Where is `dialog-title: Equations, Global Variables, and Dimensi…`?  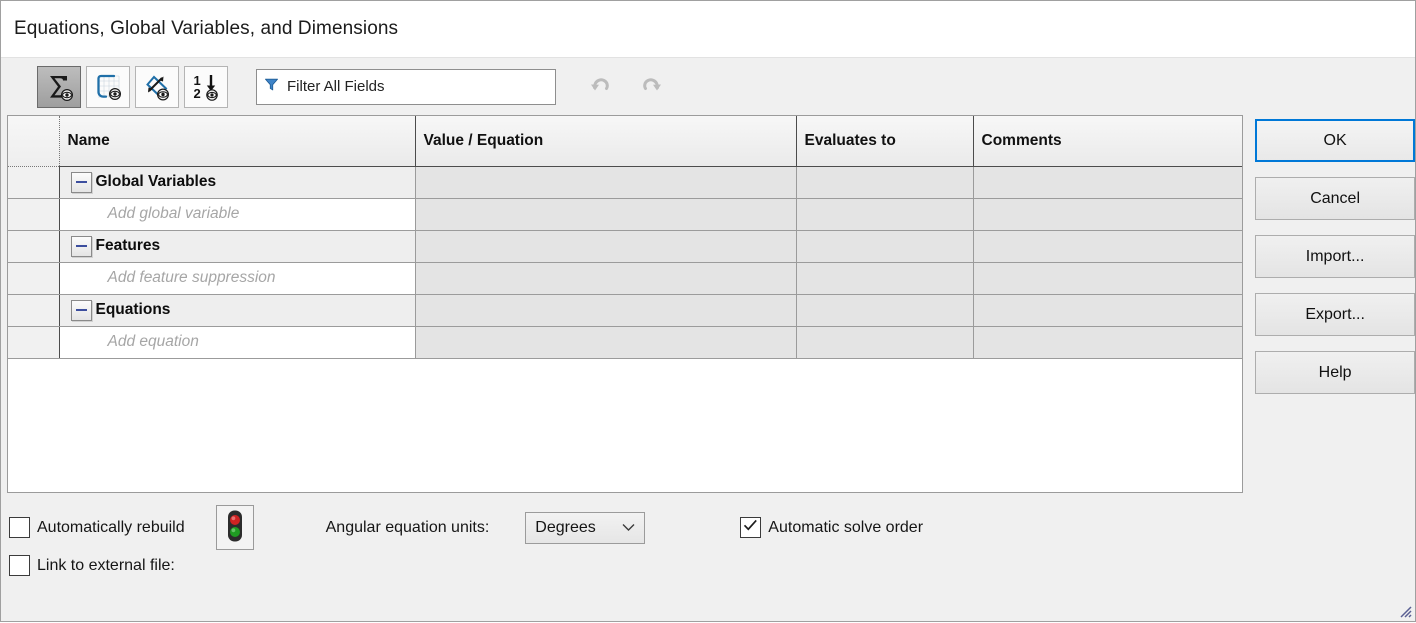
dialog-title: Equations, Global Variables, and Dimensi… is located at coordinates (206, 28).